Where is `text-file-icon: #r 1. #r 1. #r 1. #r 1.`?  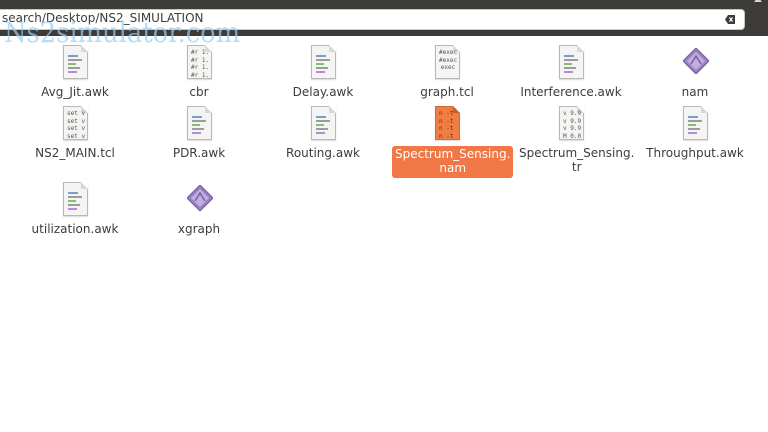 text-file-icon: #r 1. #r 1. #r 1. #r 1. is located at coordinates (199, 62).